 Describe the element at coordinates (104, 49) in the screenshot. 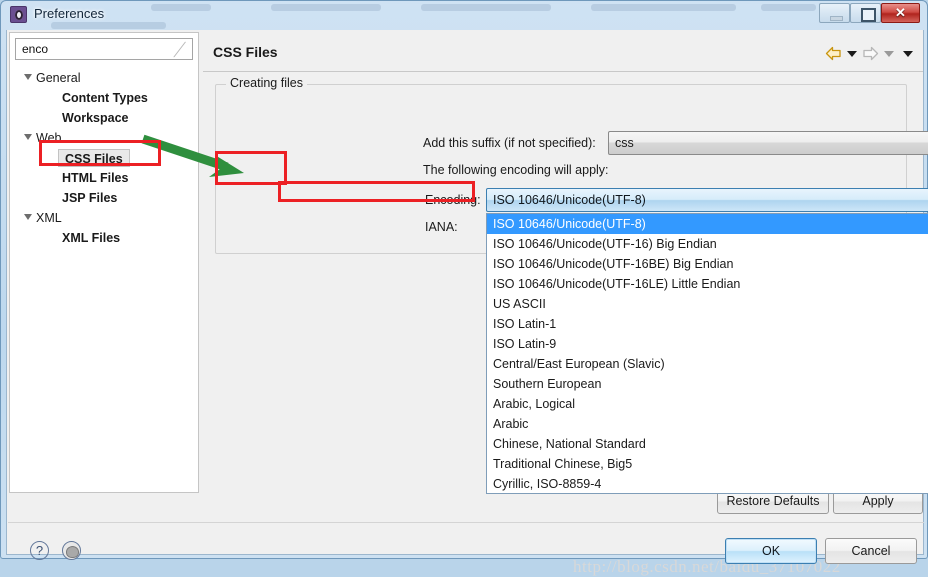

I see `filter-field: enco ╱` at that location.